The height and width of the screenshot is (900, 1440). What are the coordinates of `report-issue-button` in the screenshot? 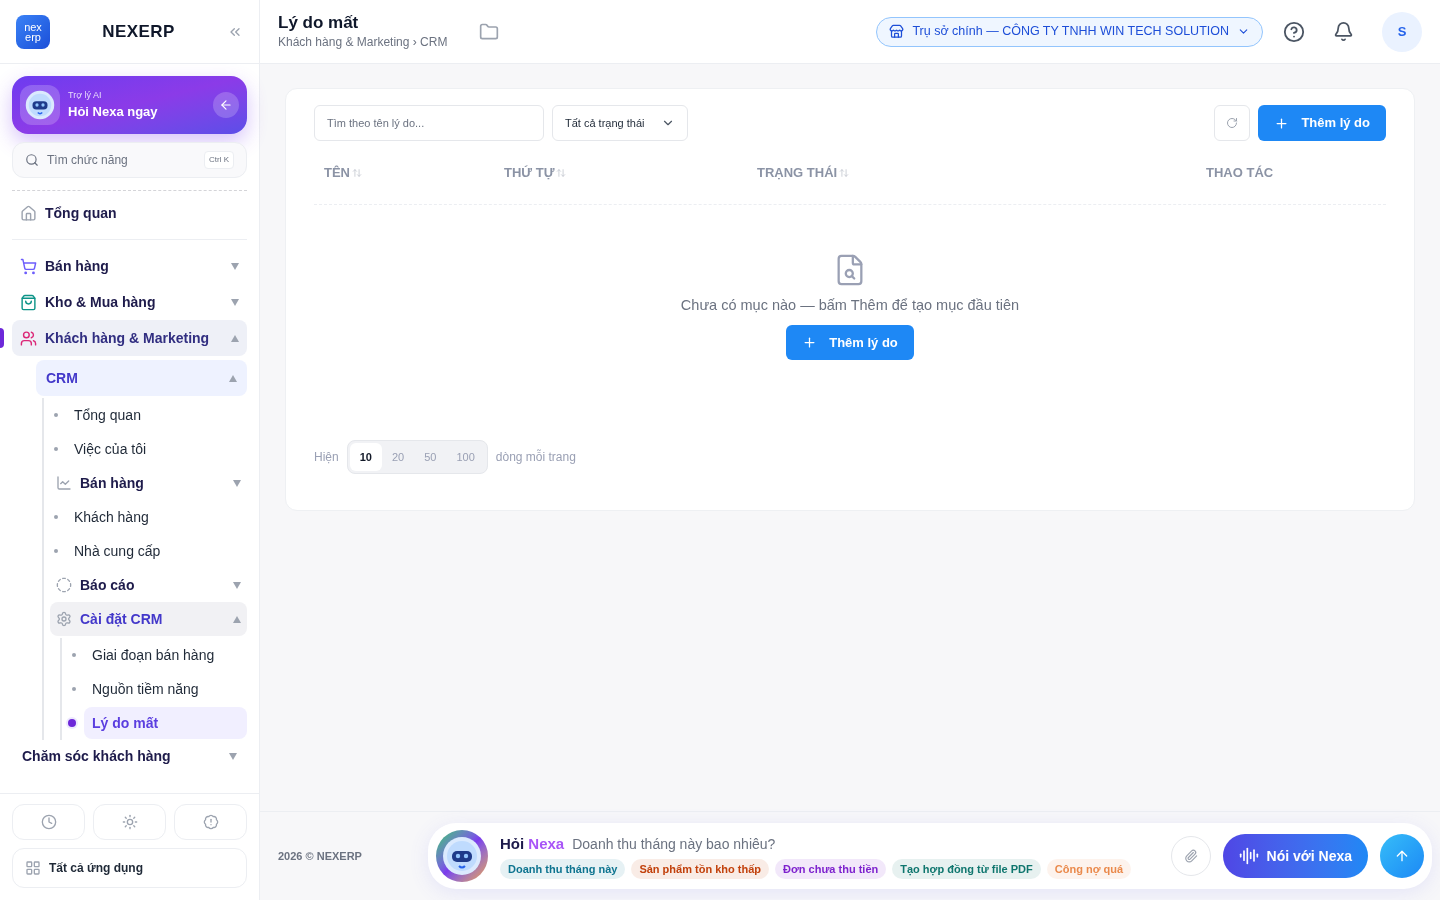 It's located at (210, 822).